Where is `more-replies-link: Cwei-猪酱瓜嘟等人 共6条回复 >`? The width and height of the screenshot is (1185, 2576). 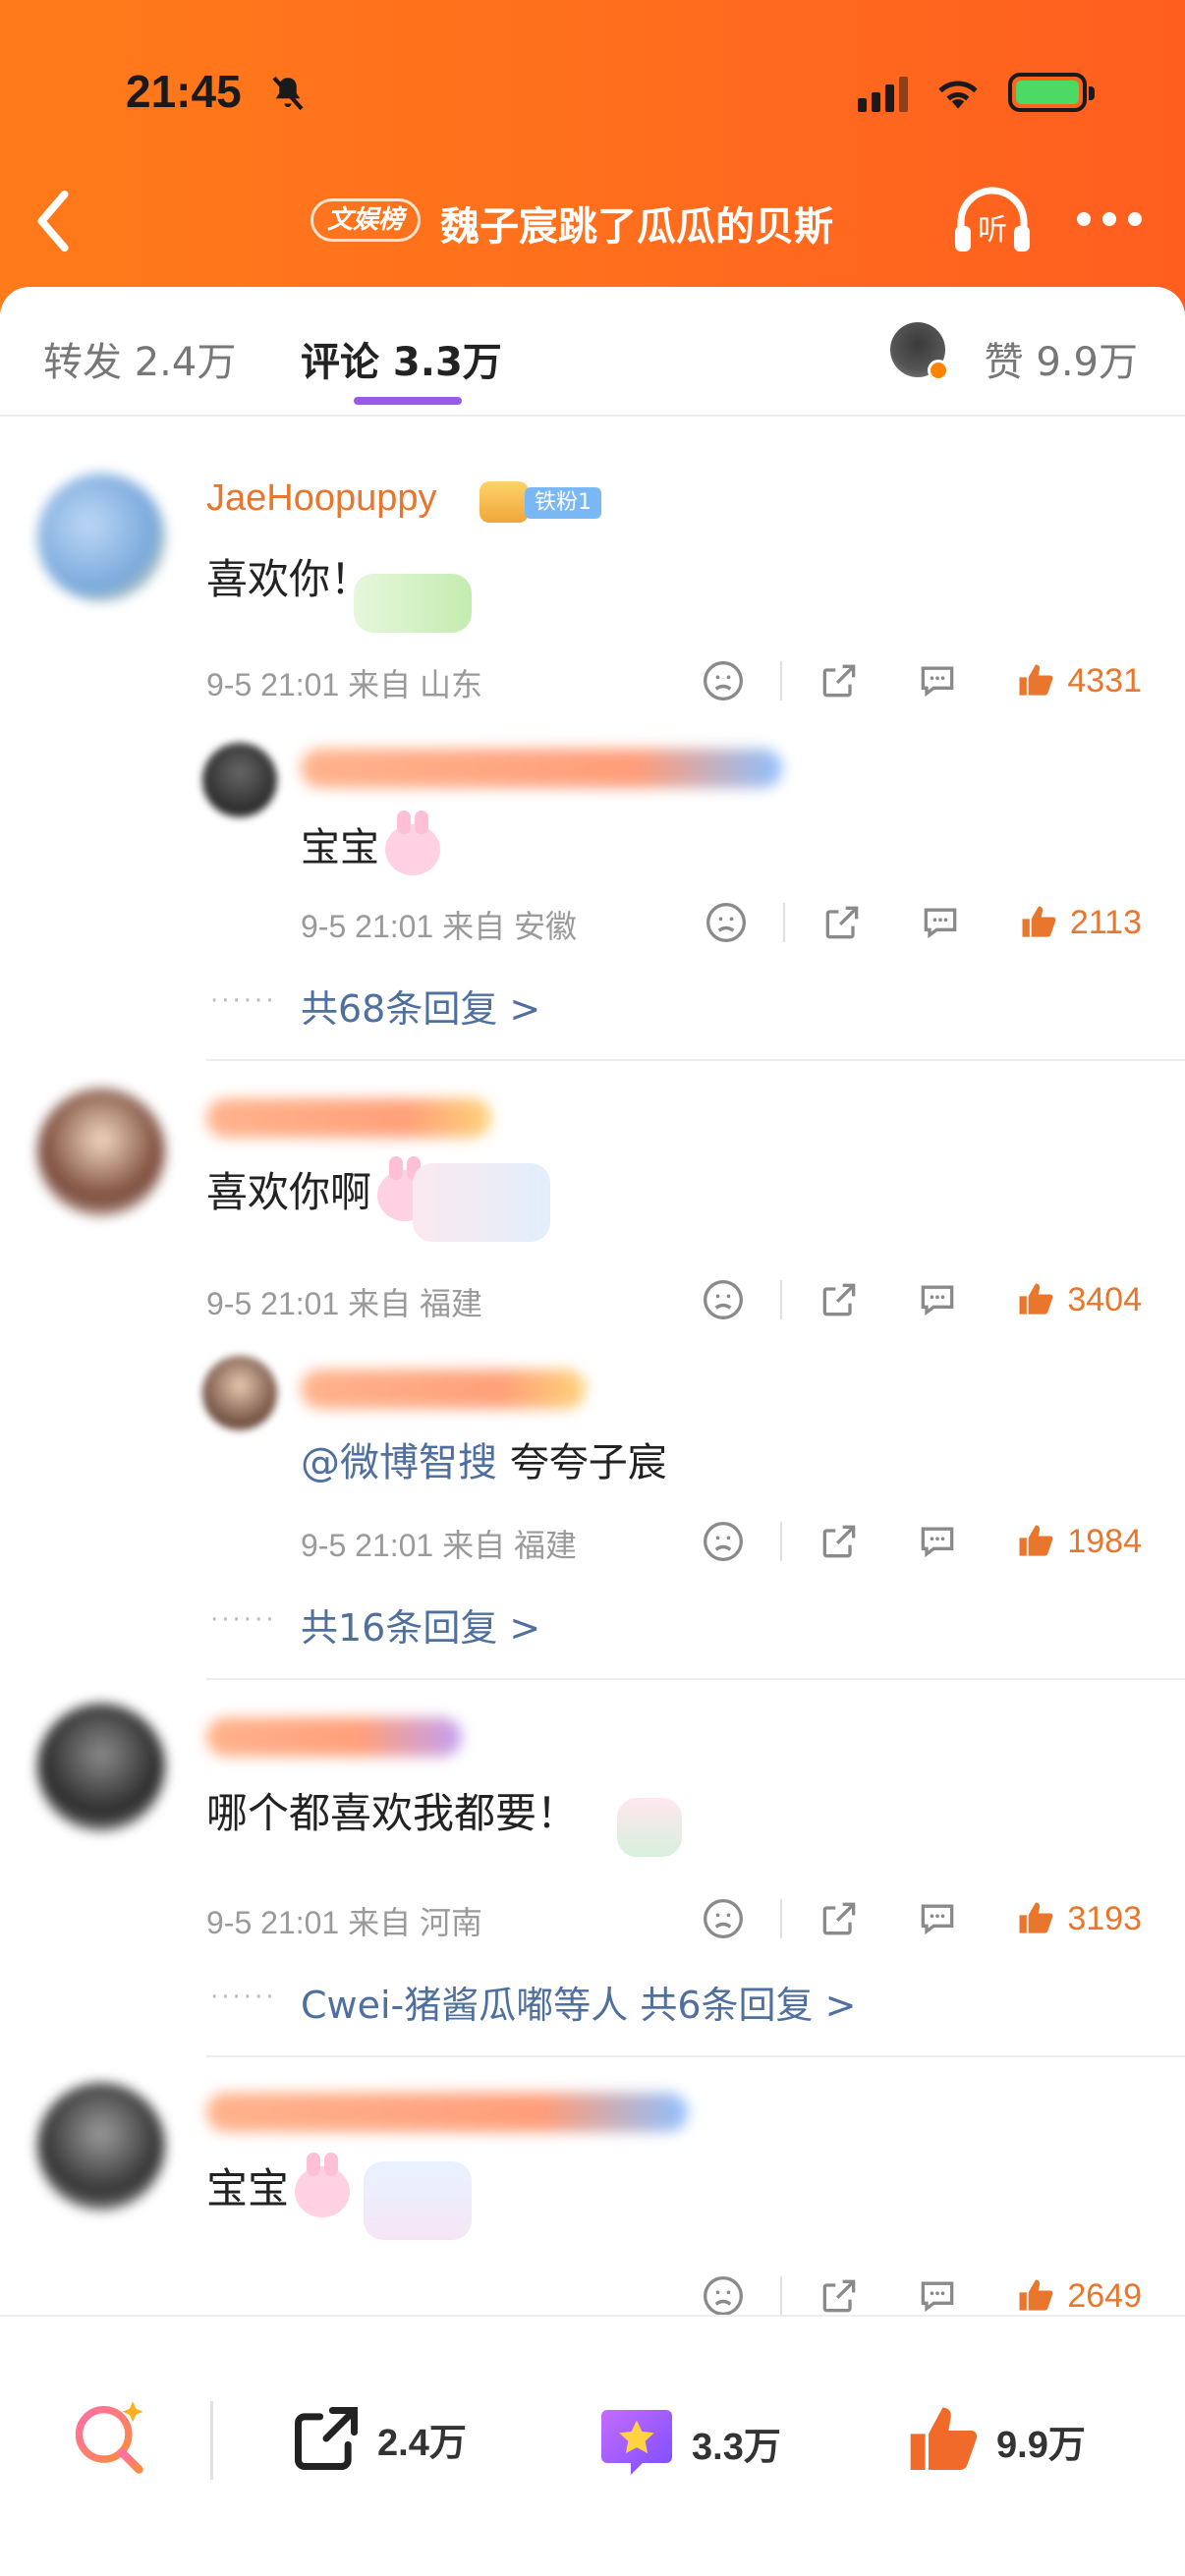
more-replies-link: Cwei-猪酱瓜嘟等人 共6条回复 > is located at coordinates (579, 2002).